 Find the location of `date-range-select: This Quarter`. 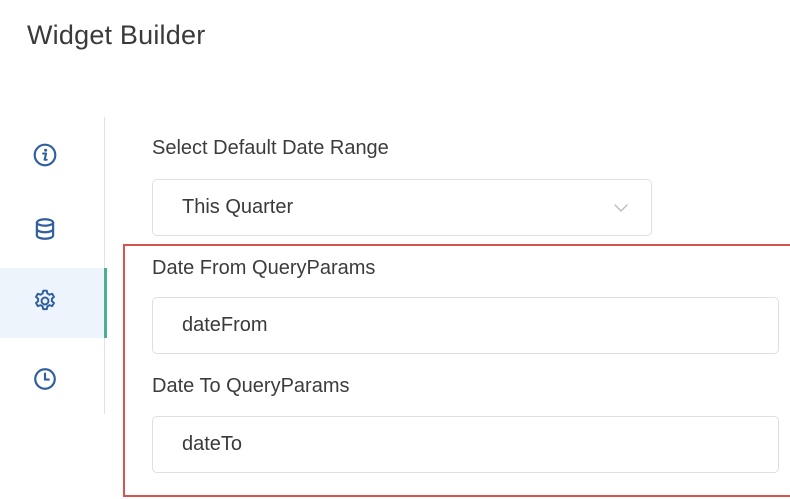

date-range-select: This Quarter is located at coordinates (402, 207).